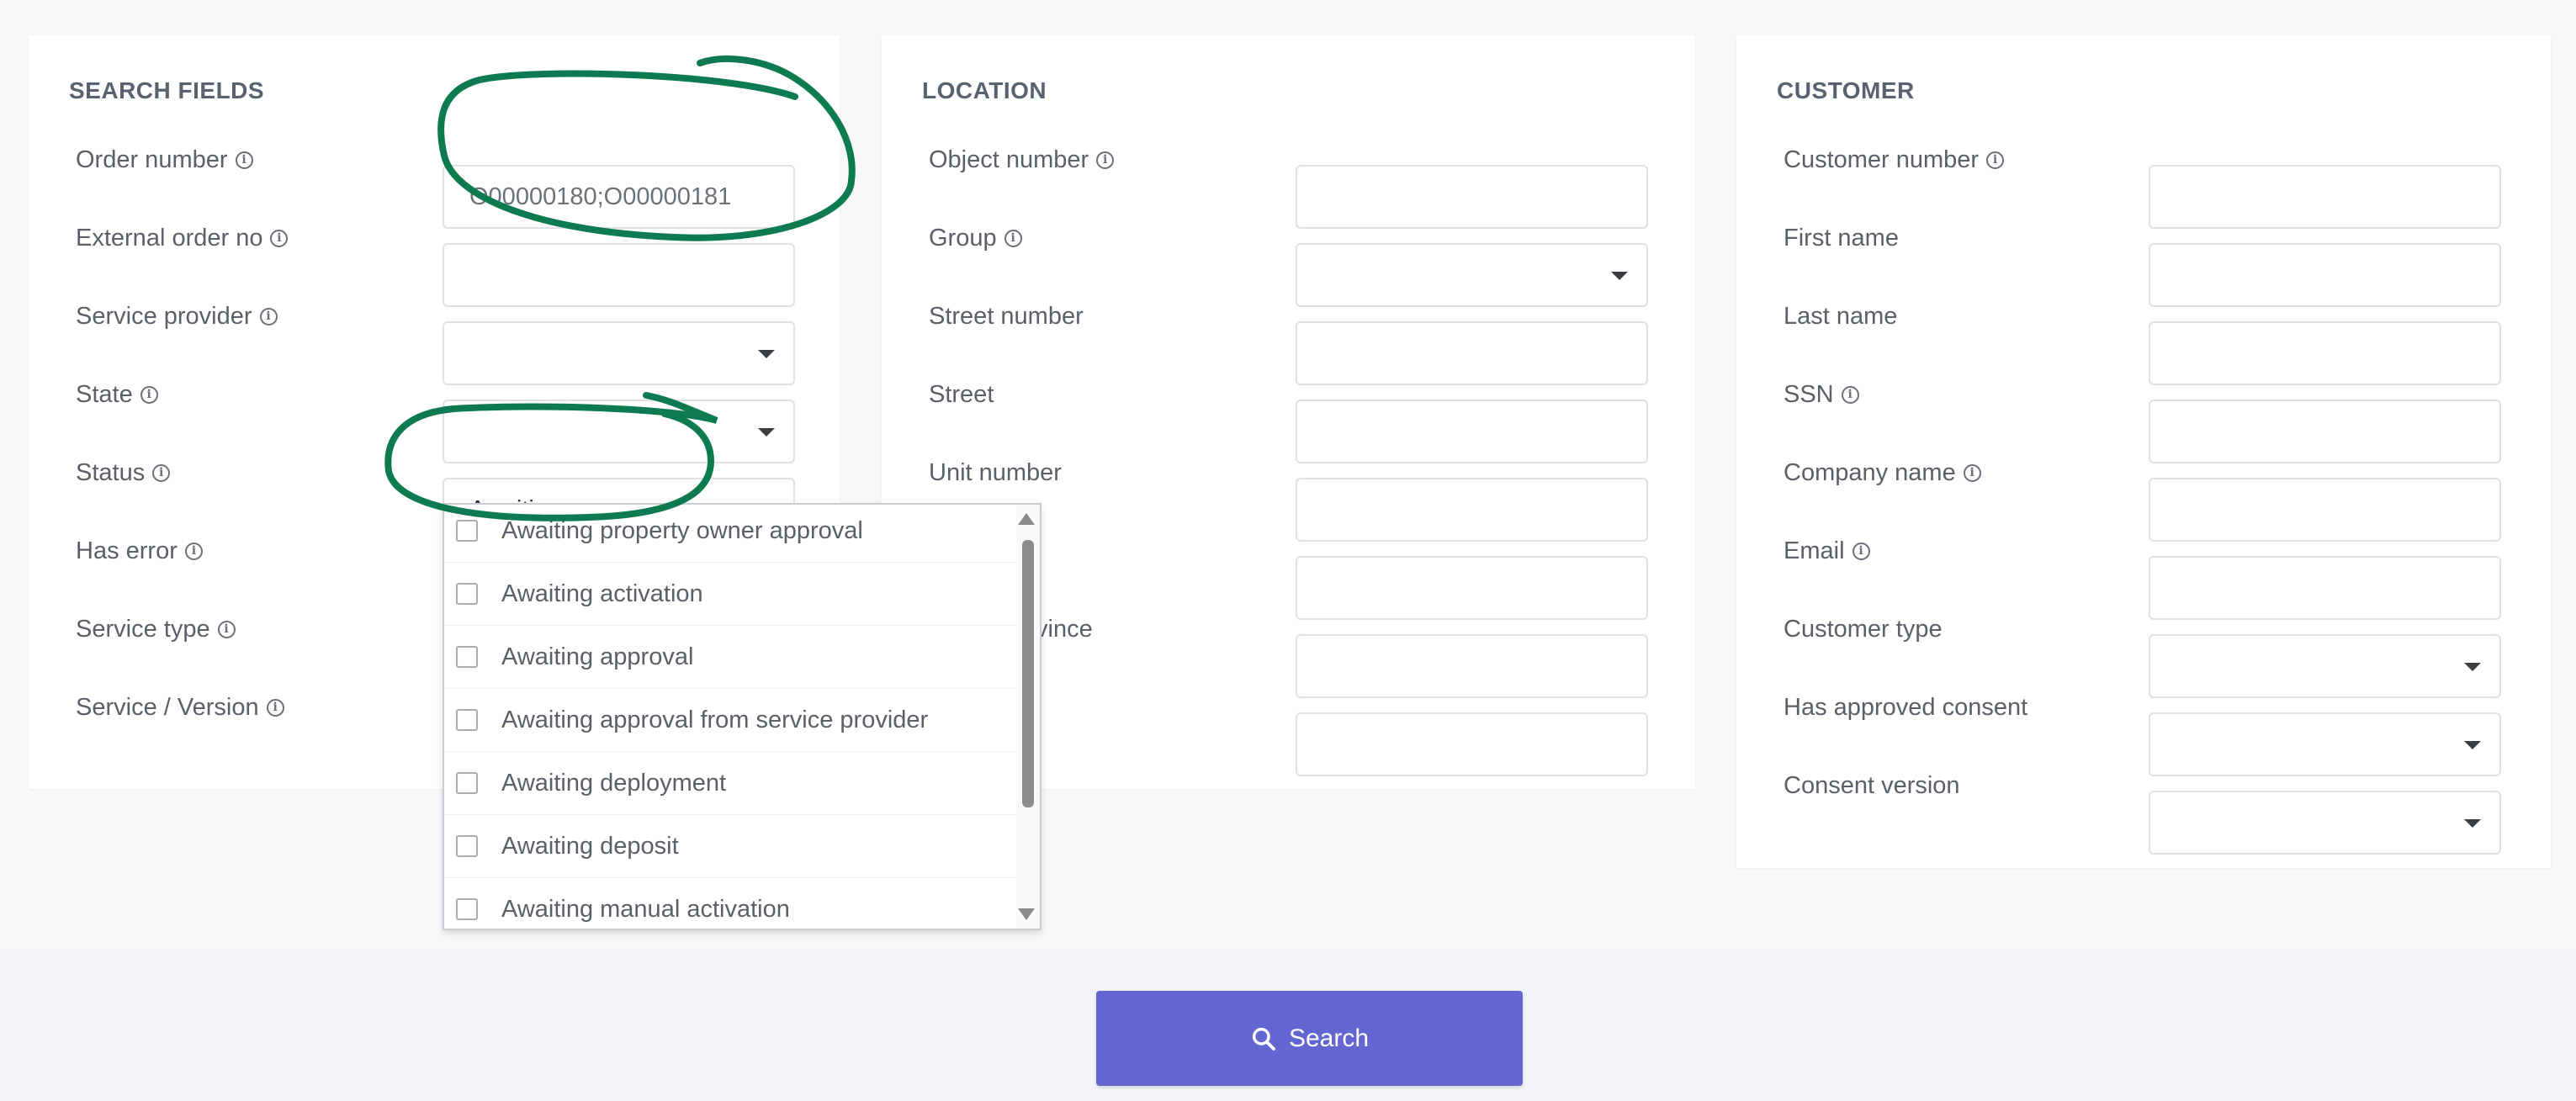 This screenshot has height=1101, width=2576. Describe the element at coordinates (1288, 257) in the screenshot. I see `group-row: Group i` at that location.